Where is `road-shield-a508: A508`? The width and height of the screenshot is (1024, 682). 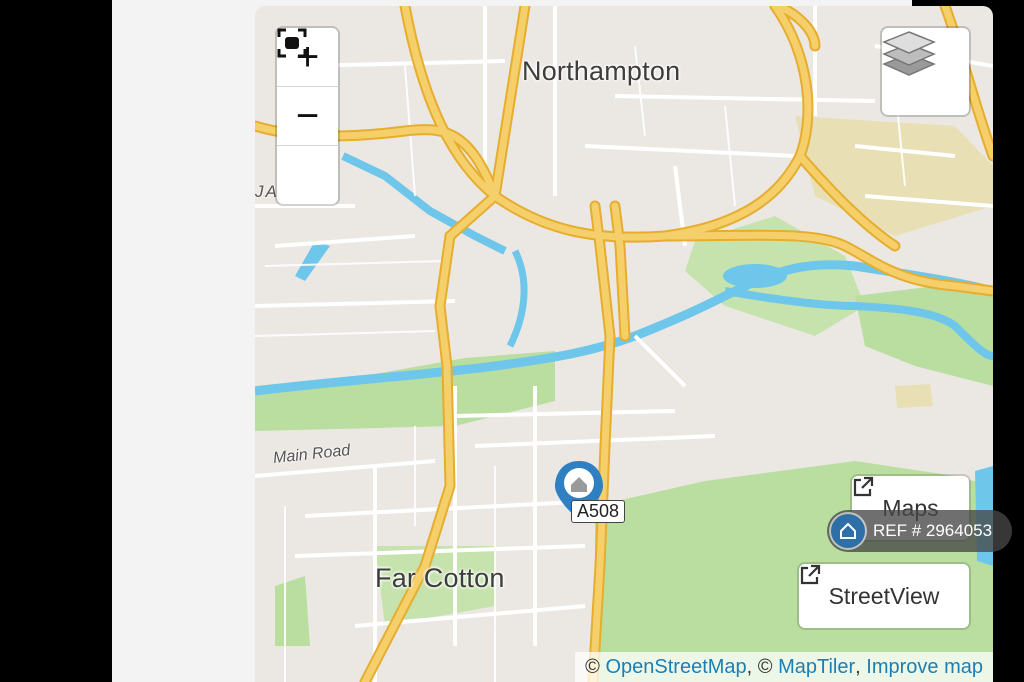 road-shield-a508: A508 is located at coordinates (598, 511).